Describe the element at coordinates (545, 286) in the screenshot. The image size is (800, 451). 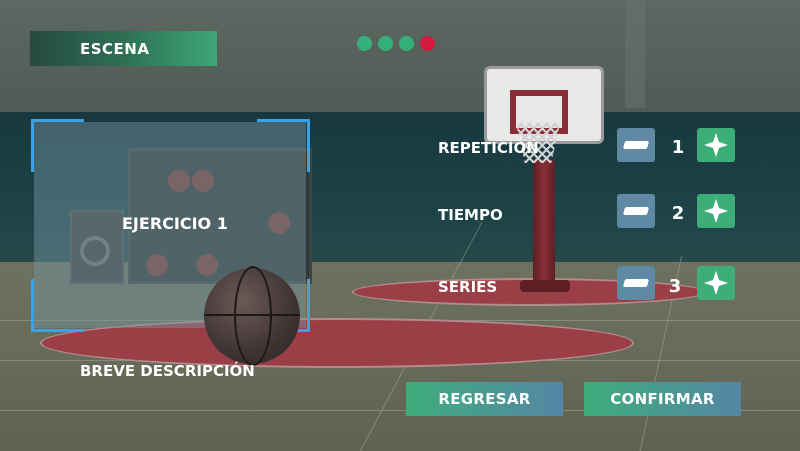
I see `hoop-base` at that location.